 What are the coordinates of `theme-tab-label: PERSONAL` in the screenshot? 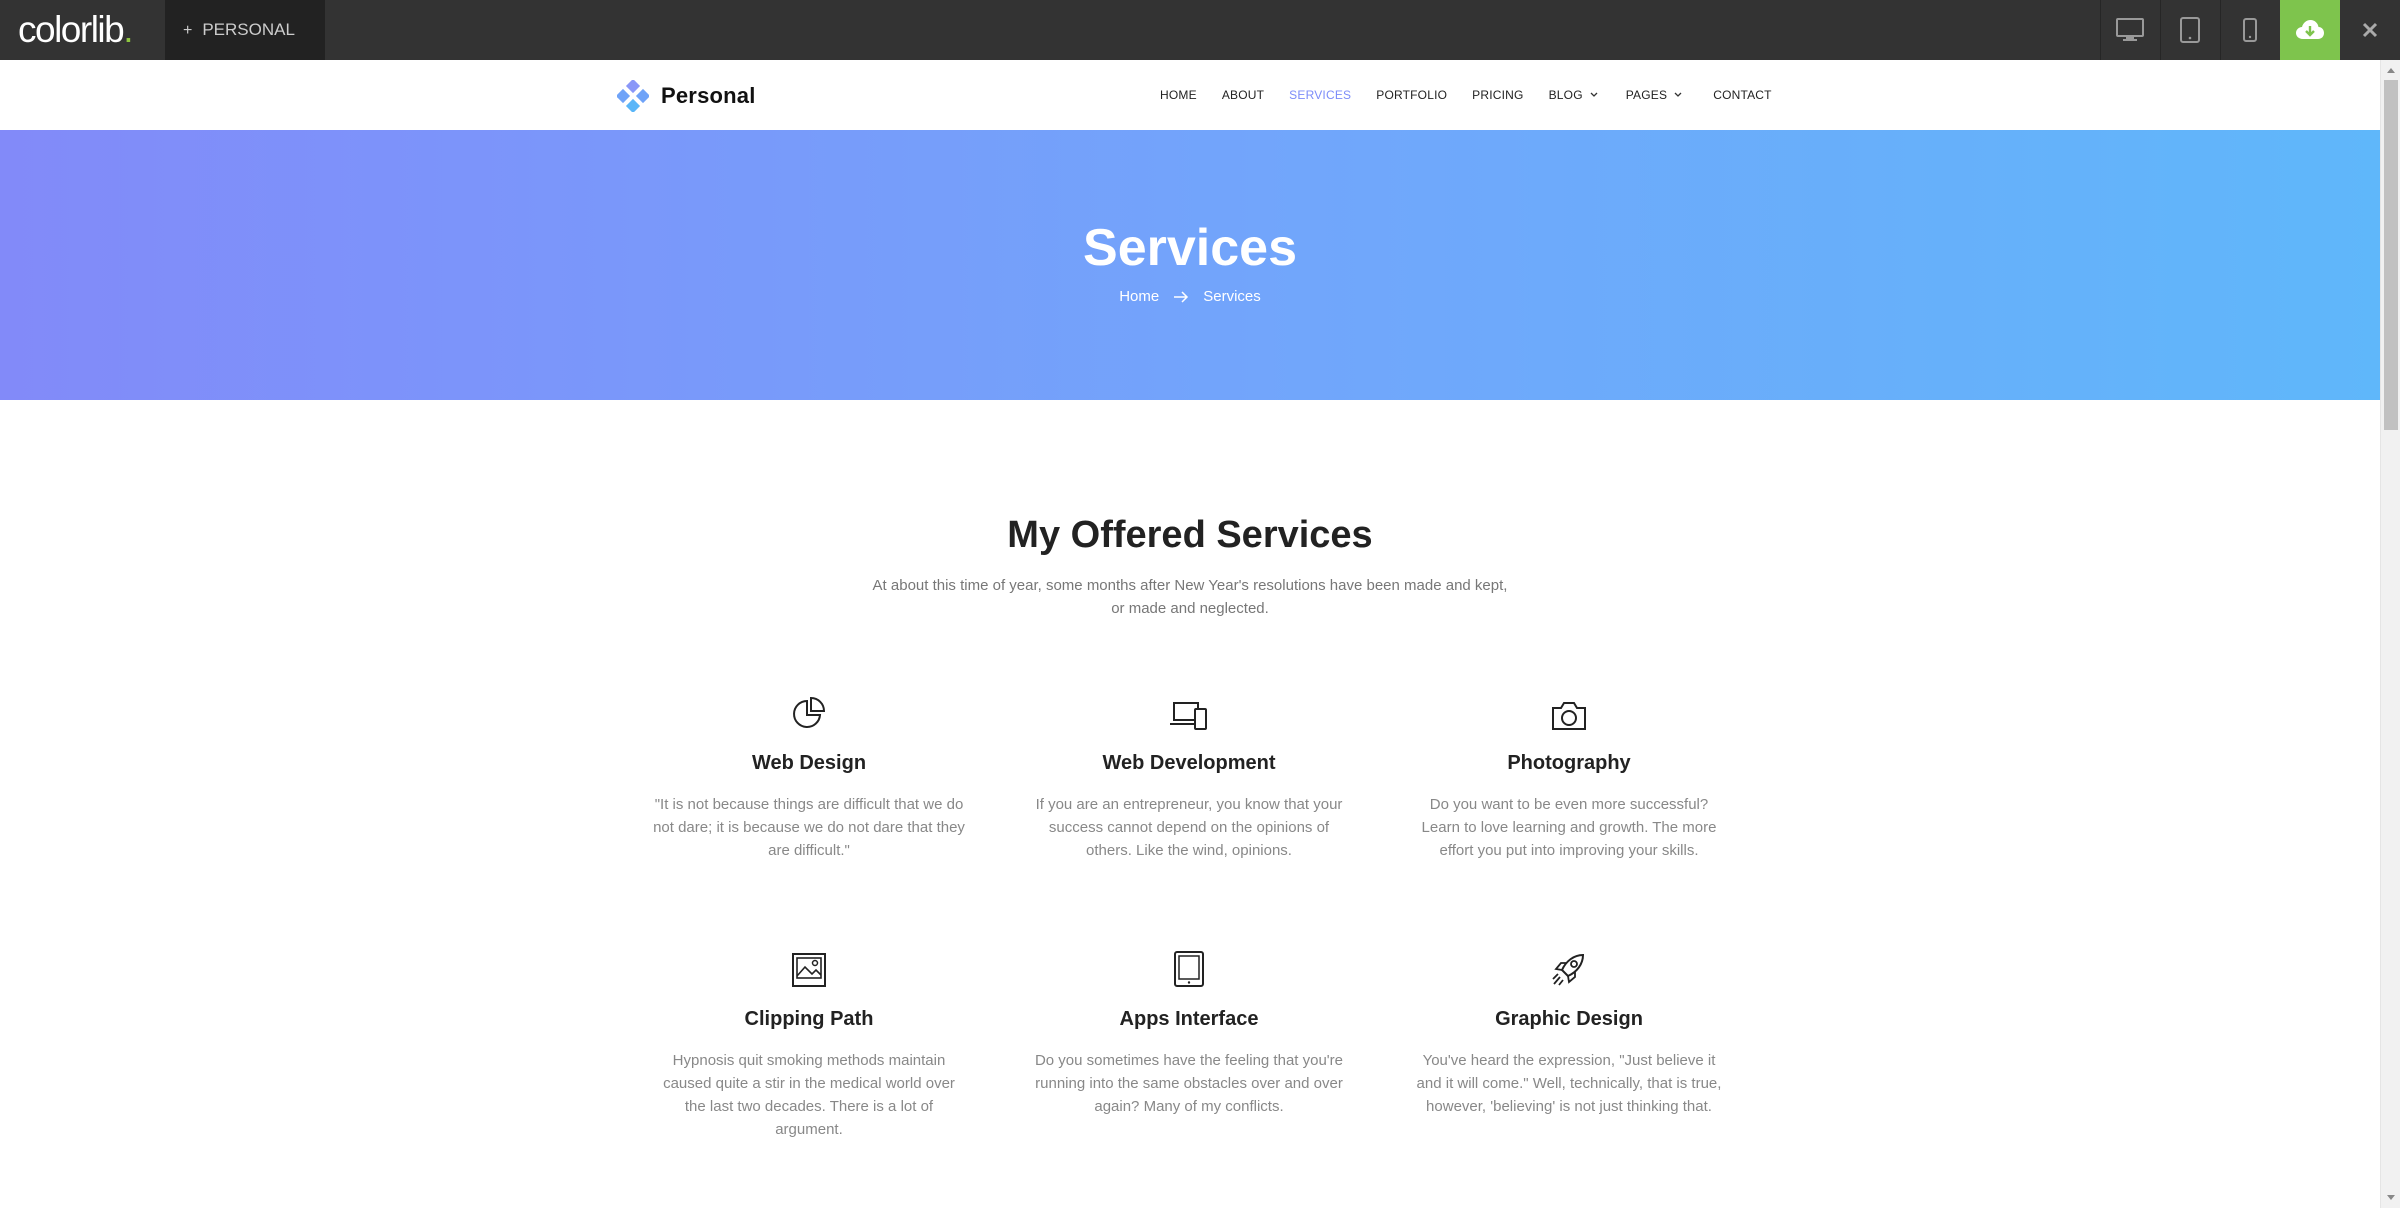 It's located at (248, 29).